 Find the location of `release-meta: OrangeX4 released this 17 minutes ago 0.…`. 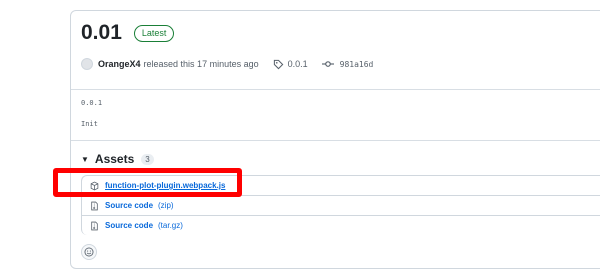

release-meta: OrangeX4 released this 17 minutes ago 0.… is located at coordinates (227, 64).